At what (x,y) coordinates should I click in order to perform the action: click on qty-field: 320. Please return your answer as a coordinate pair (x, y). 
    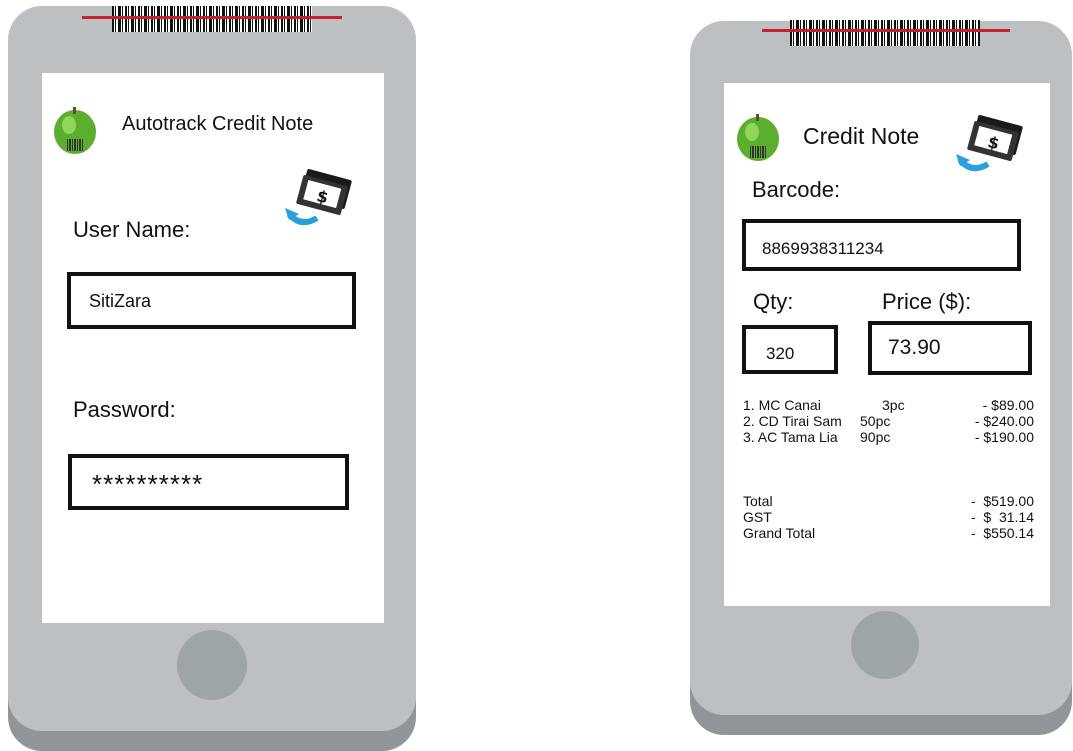
    Looking at the image, I should click on (790, 349).